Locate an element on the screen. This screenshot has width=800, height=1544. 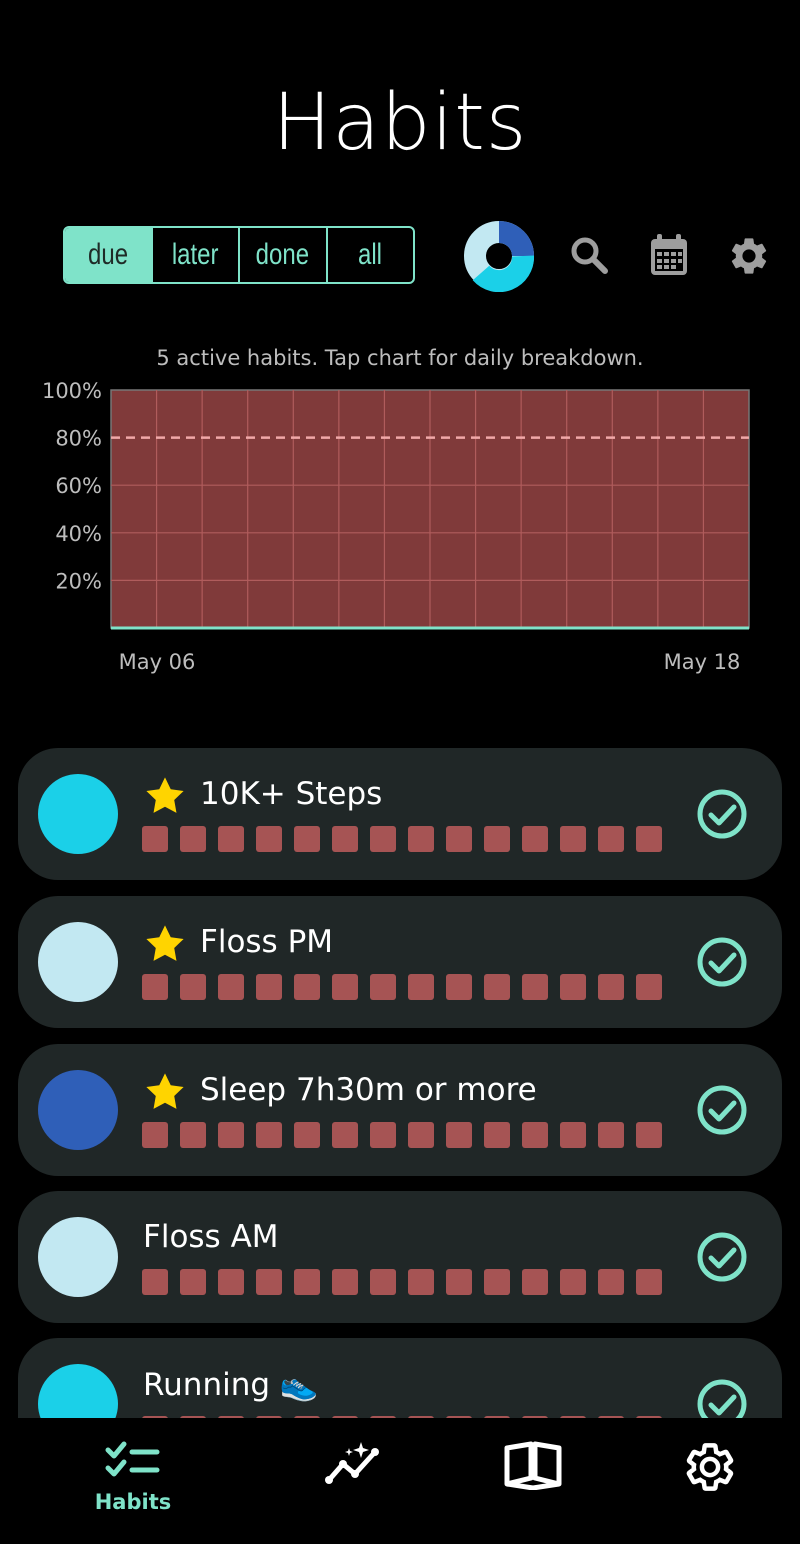
filter-label: all is located at coordinates (370, 254).